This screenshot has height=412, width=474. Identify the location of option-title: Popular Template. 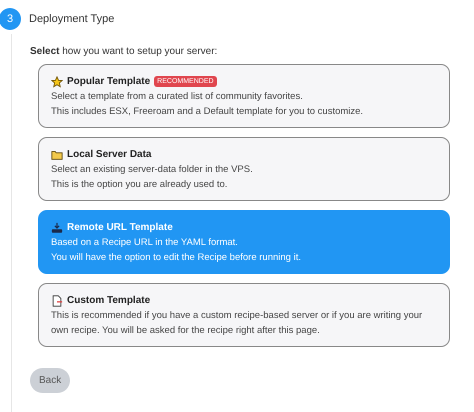
(108, 82).